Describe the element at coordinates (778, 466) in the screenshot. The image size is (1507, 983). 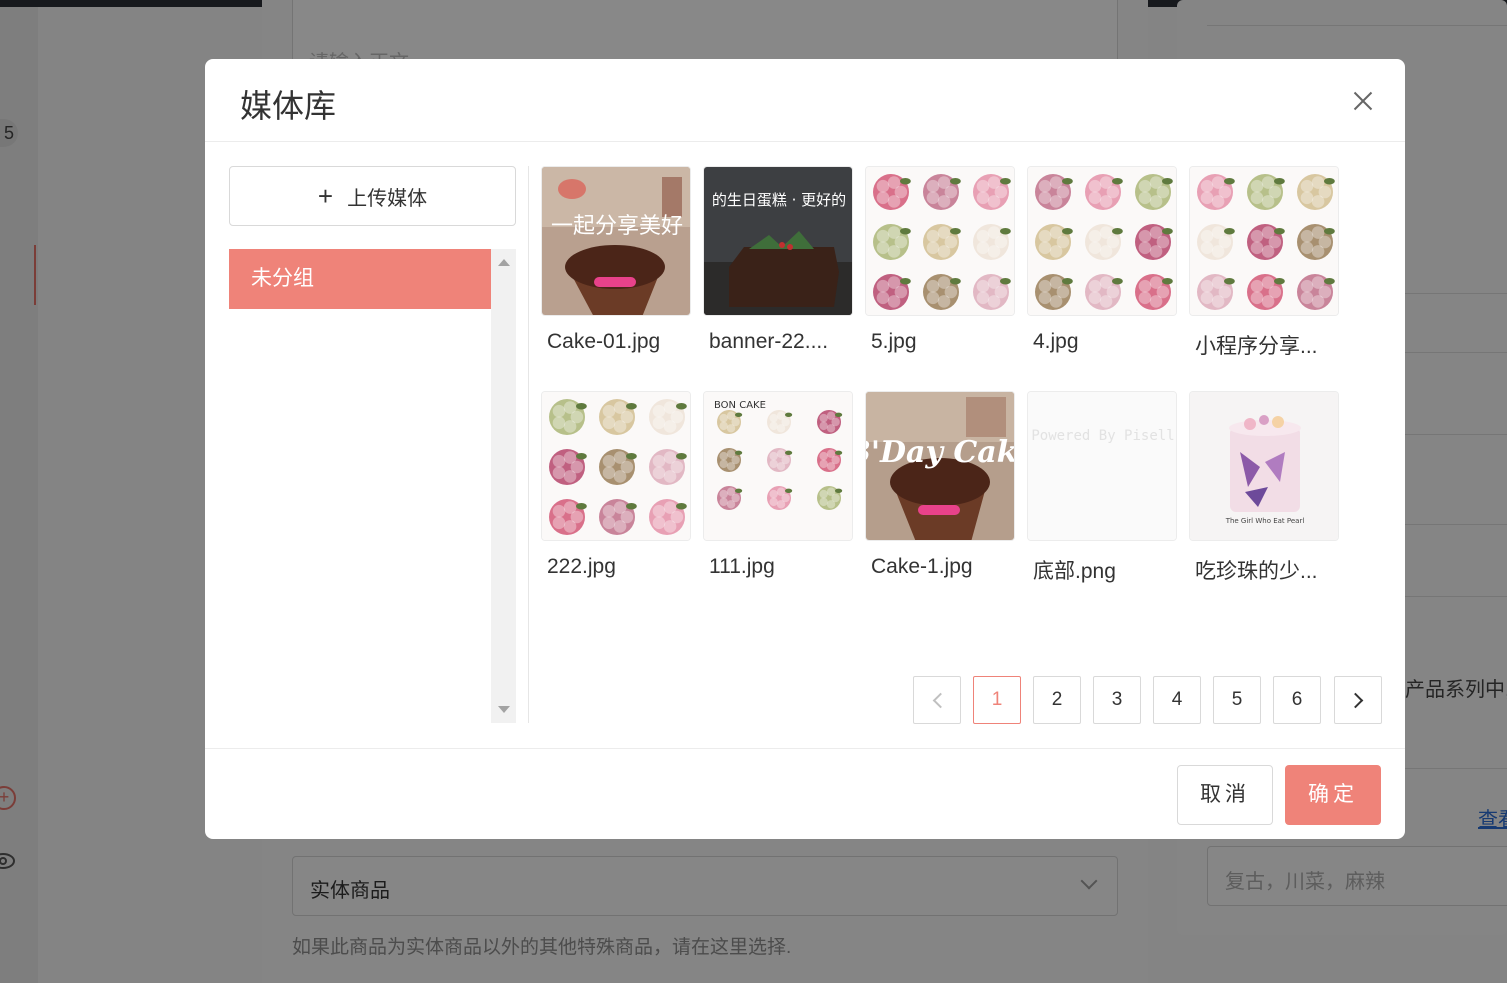
I see `media-thumbnail: BON CAKE` at that location.